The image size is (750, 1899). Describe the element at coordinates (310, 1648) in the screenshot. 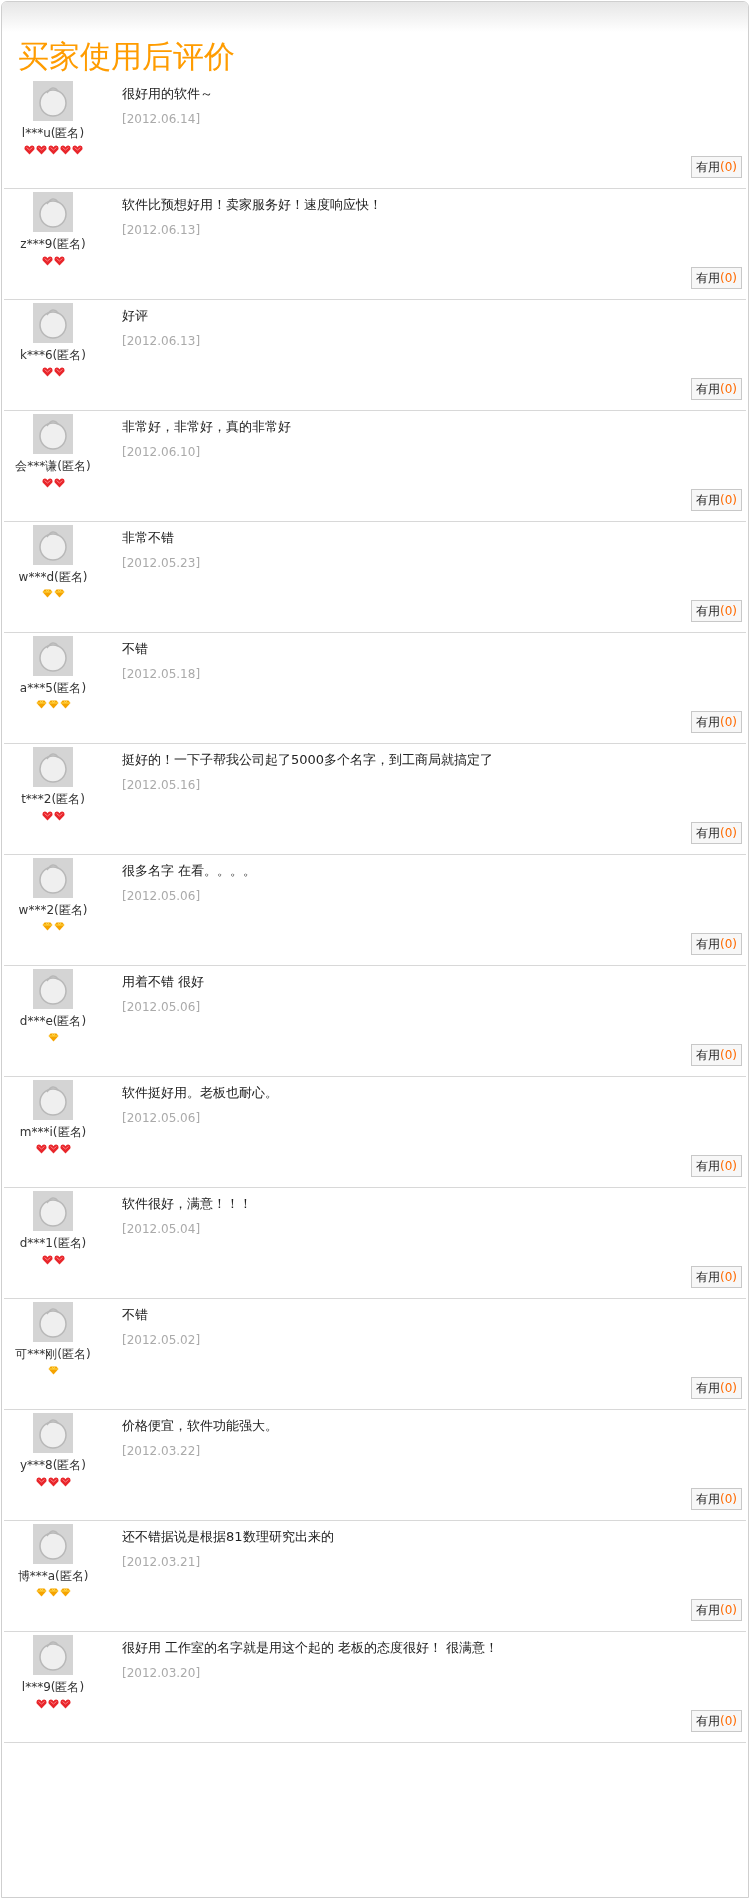

I see `review-comment: 很好用 工作室的名字就是用这个起的 老板的态度很好！ 很满意！` at that location.